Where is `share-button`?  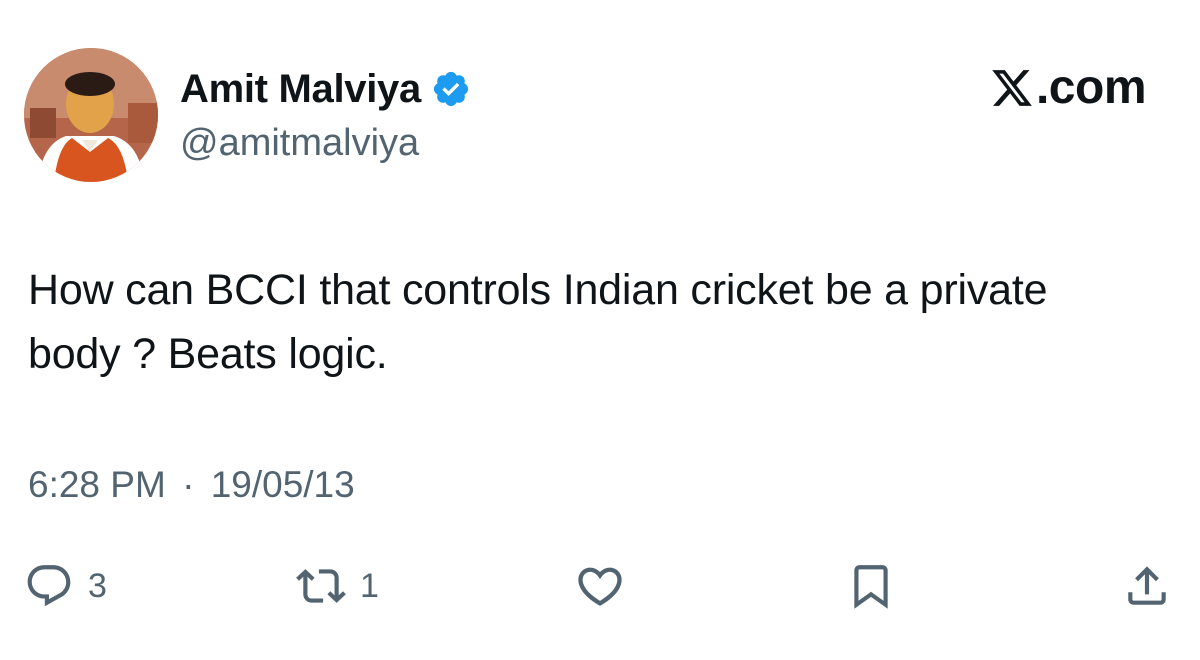 share-button is located at coordinates (1147, 586).